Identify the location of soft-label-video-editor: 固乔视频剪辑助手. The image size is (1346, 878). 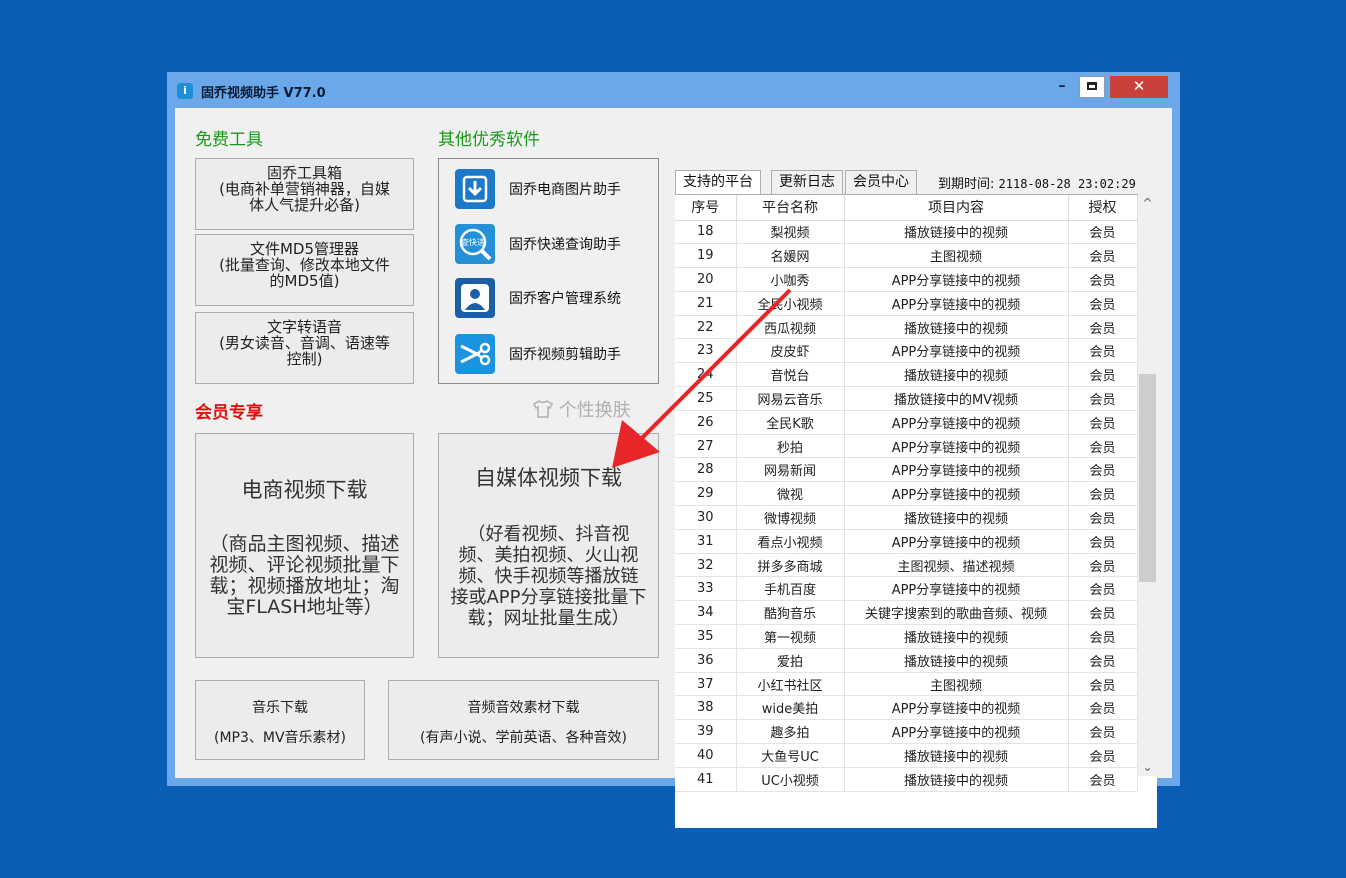
(565, 355).